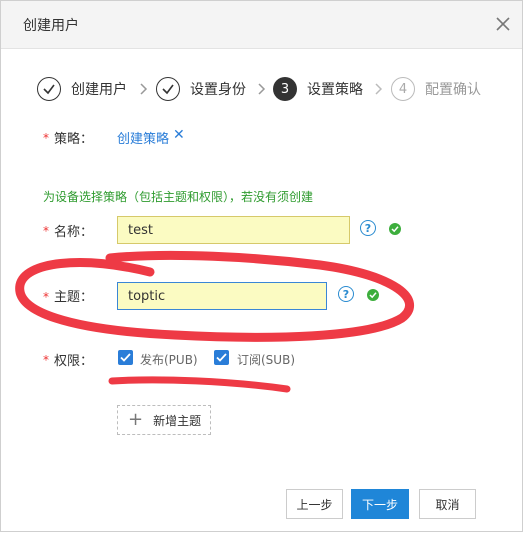 The width and height of the screenshot is (525, 534). I want to click on policy-hint: 为设备选择策略（包括主题和权限），若没有须创建, so click(178, 197).